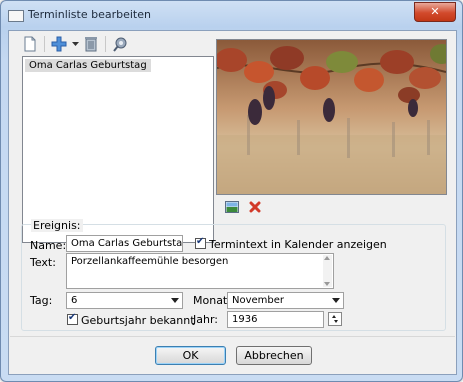 The image size is (463, 382). What do you see at coordinates (435, 12) in the screenshot?
I see `close-button: ✕` at bounding box center [435, 12].